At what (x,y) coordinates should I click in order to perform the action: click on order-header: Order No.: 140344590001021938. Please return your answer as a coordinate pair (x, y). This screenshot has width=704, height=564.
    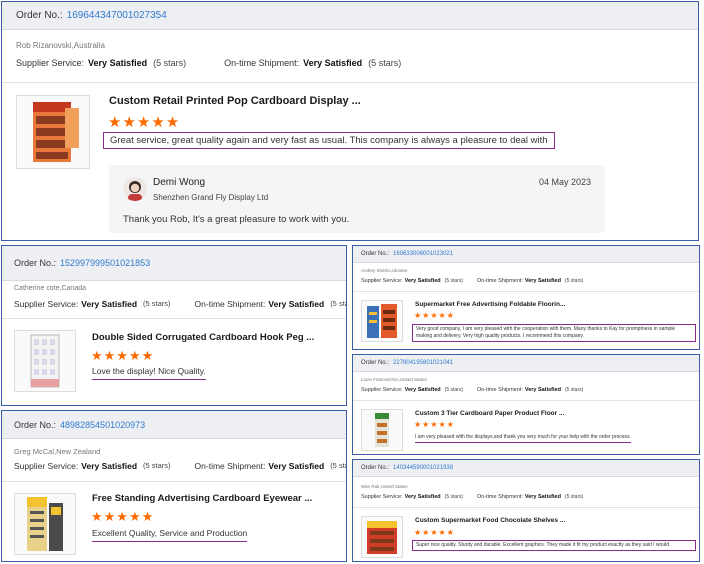
    Looking at the image, I should click on (526, 468).